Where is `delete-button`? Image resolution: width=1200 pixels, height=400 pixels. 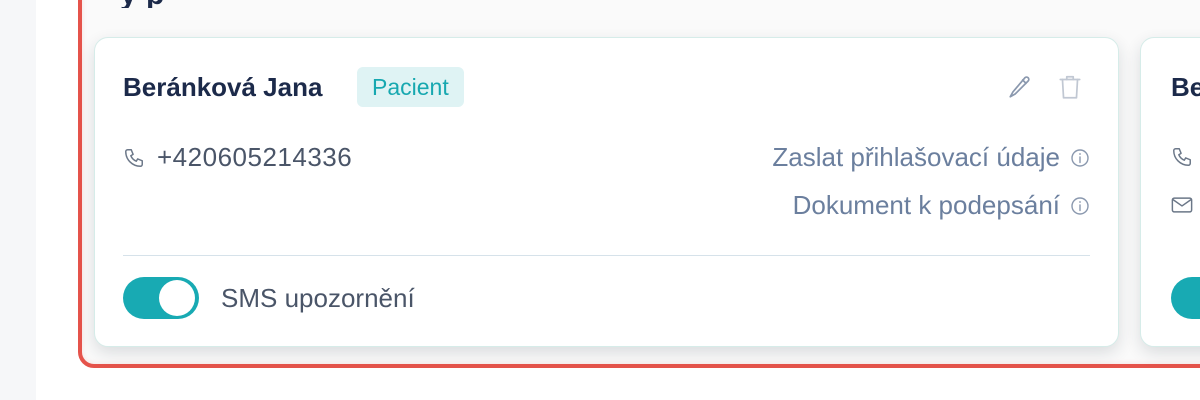 delete-button is located at coordinates (1070, 87).